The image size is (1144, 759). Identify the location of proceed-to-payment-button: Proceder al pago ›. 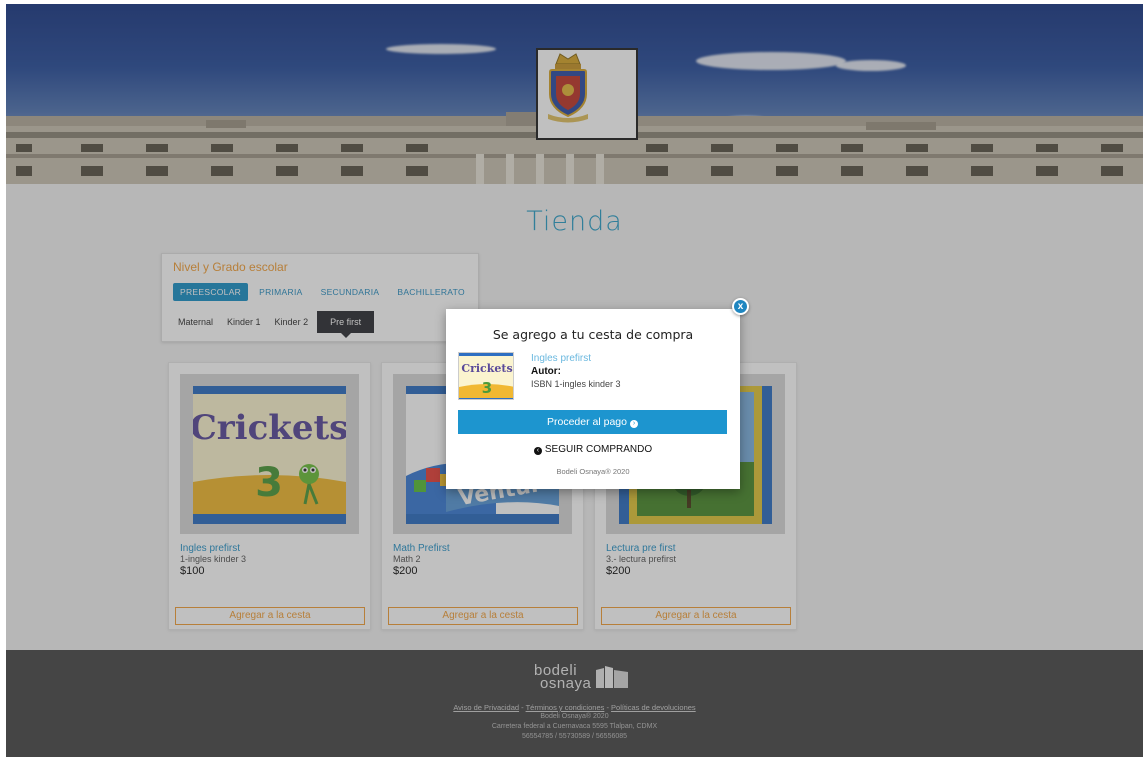
(592, 422).